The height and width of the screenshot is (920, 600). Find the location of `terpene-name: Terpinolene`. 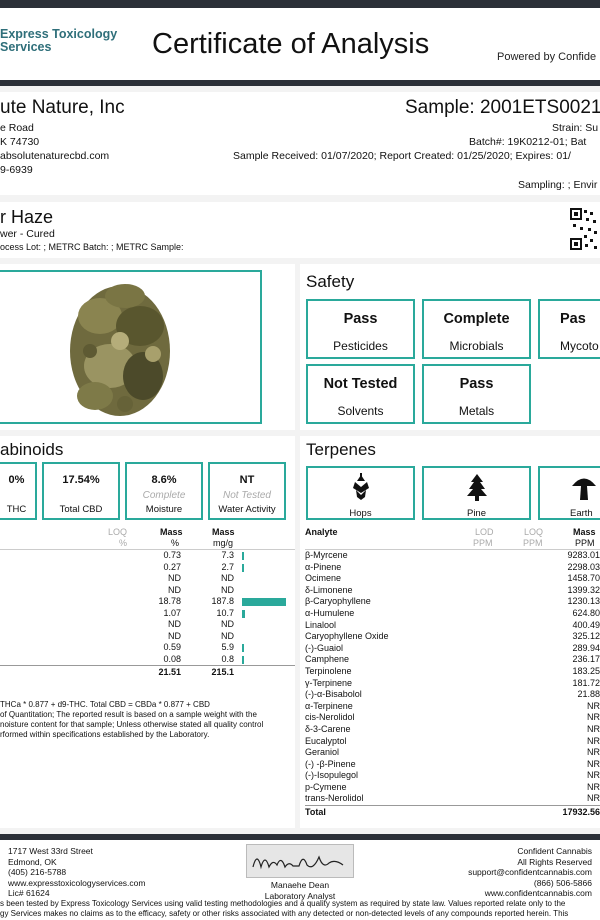

terpene-name: Terpinolene is located at coordinates (328, 670).